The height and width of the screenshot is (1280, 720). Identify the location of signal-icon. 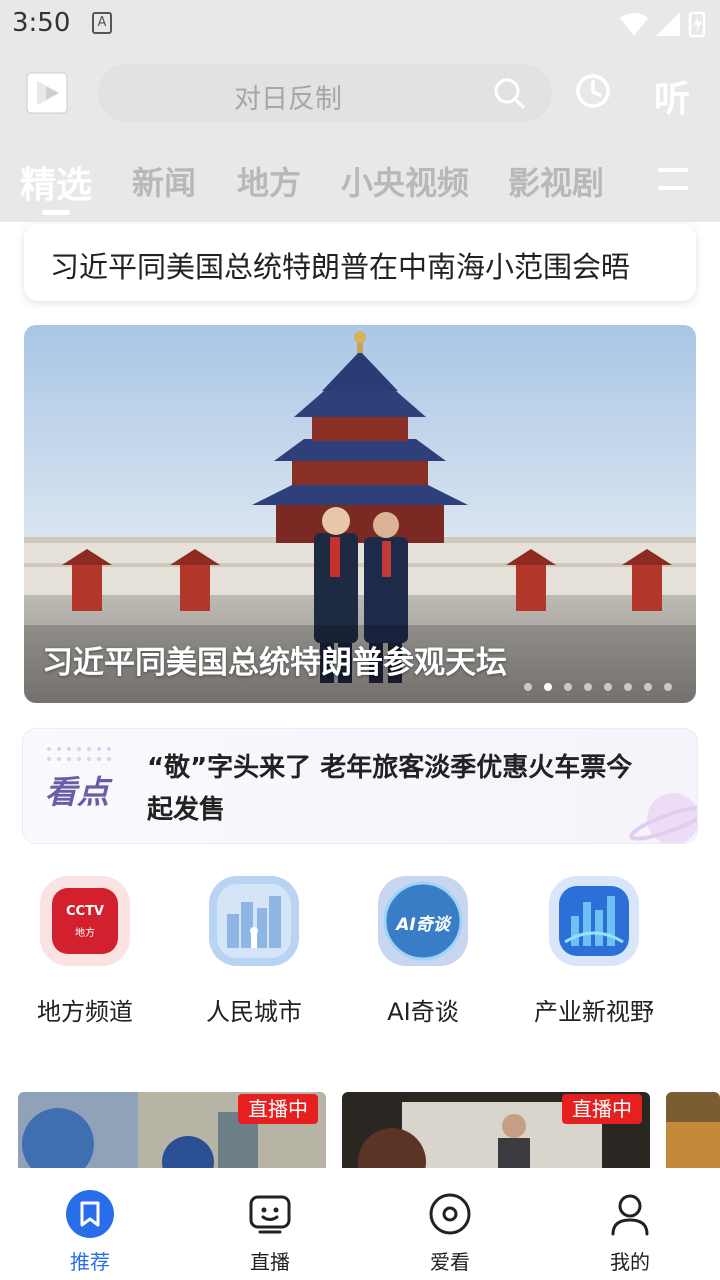
(668, 24).